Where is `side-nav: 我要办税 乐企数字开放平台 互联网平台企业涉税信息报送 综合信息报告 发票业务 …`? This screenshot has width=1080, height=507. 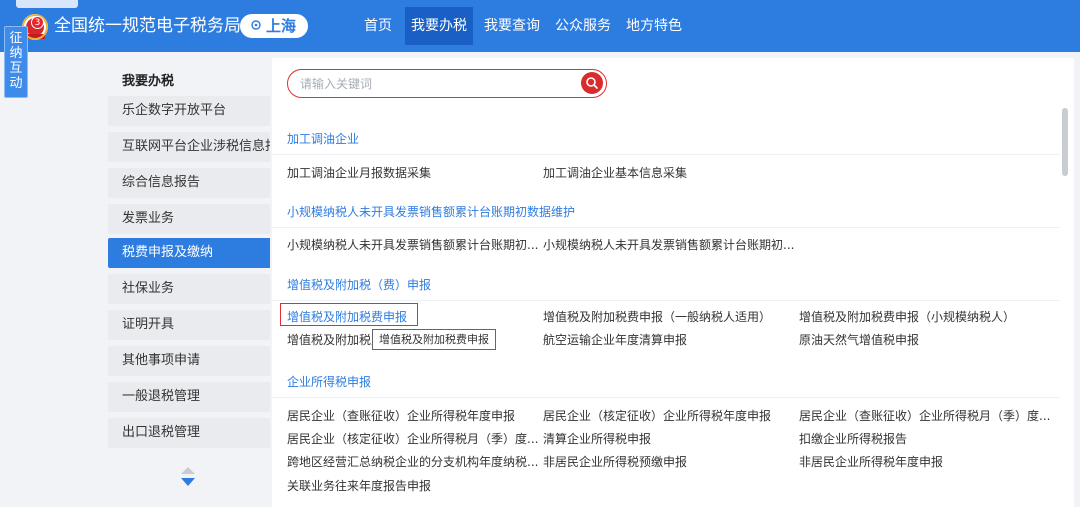
side-nav: 我要办税 乐企数字开放平台 互联网平台企业涉税信息报送 综合信息报告 发票业务 … is located at coordinates (189, 281).